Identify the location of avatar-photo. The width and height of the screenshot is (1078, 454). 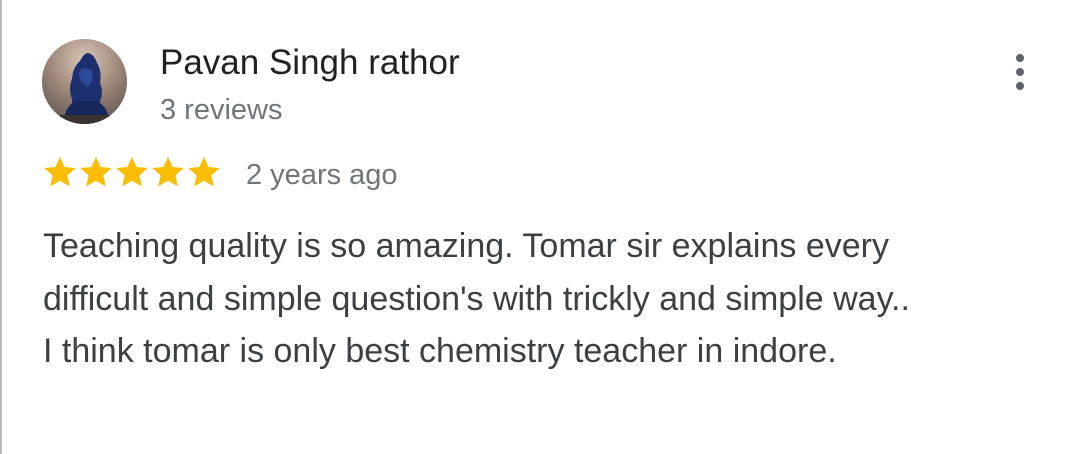
(84, 81).